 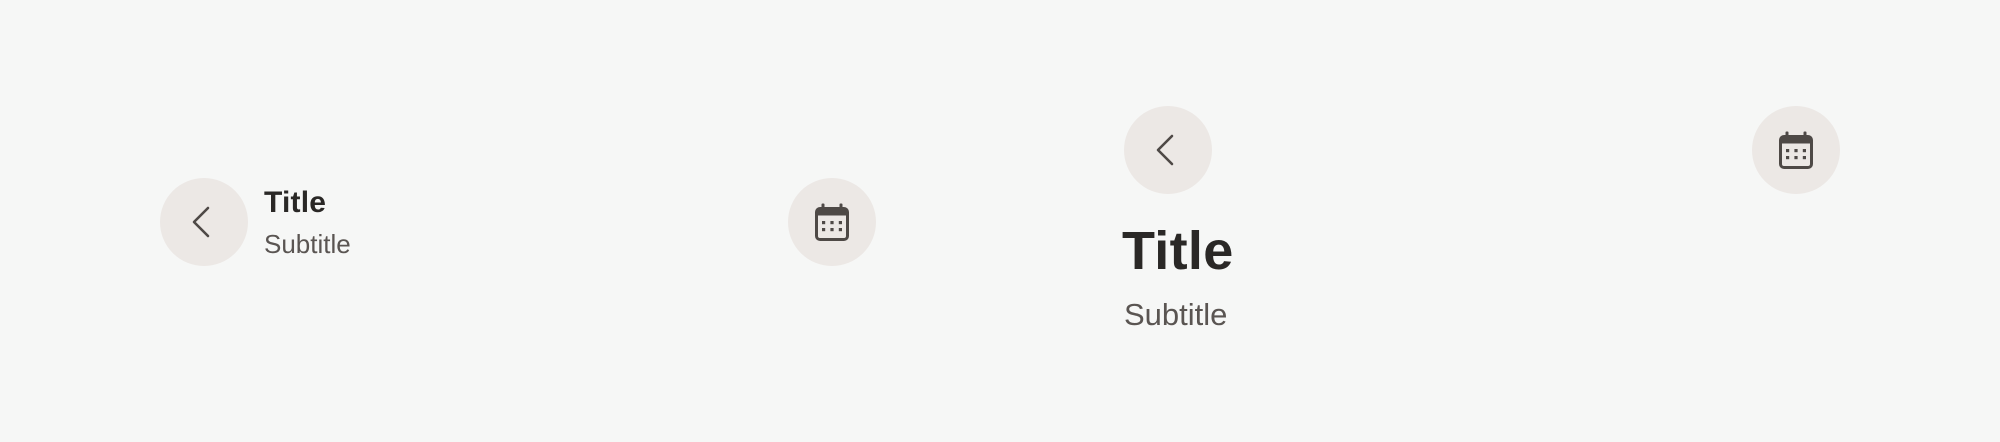 What do you see at coordinates (1176, 314) in the screenshot?
I see `header-subtitle-large: Subtitle` at bounding box center [1176, 314].